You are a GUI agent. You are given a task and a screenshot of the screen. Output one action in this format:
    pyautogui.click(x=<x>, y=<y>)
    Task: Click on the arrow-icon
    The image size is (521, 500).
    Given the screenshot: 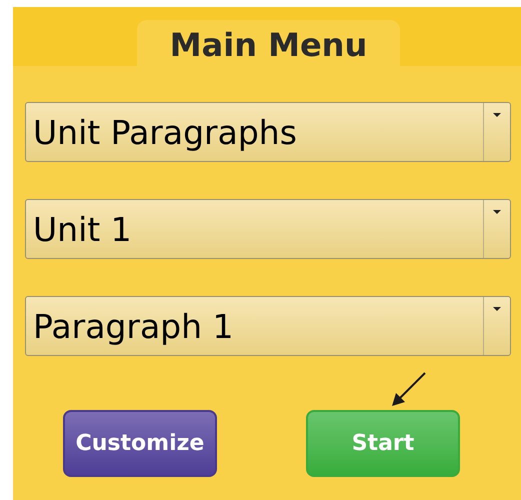 What is the action you would take?
    pyautogui.click(x=409, y=389)
    